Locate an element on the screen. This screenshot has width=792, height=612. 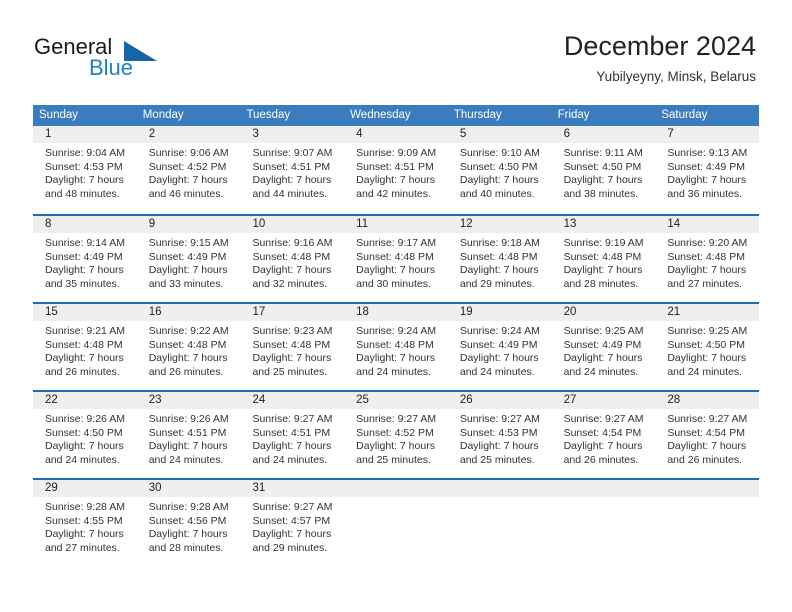
day-number: 7 is located at coordinates (670, 134).